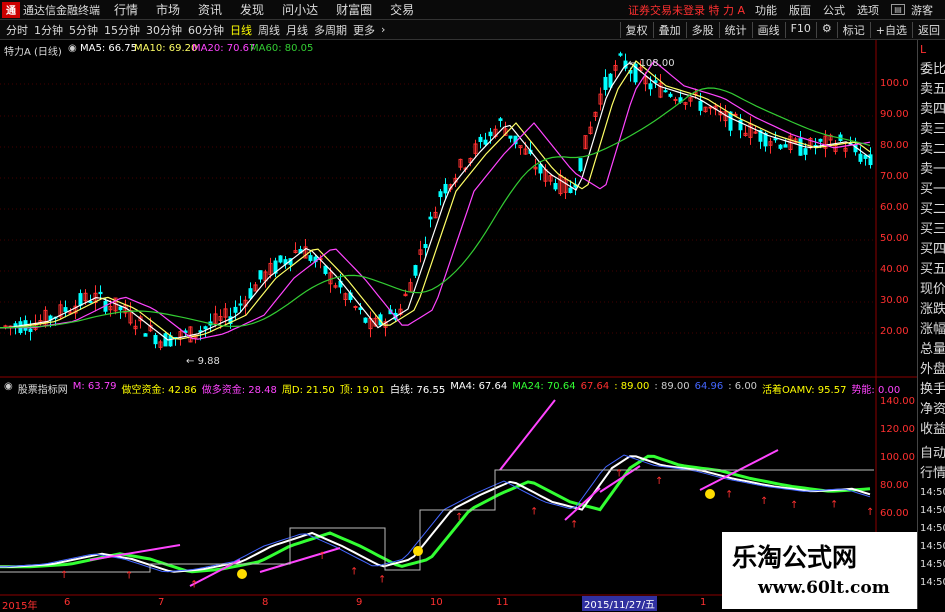 The width and height of the screenshot is (945, 612). What do you see at coordinates (269, 30) in the screenshot?
I see `period-weekly: 周线` at bounding box center [269, 30].